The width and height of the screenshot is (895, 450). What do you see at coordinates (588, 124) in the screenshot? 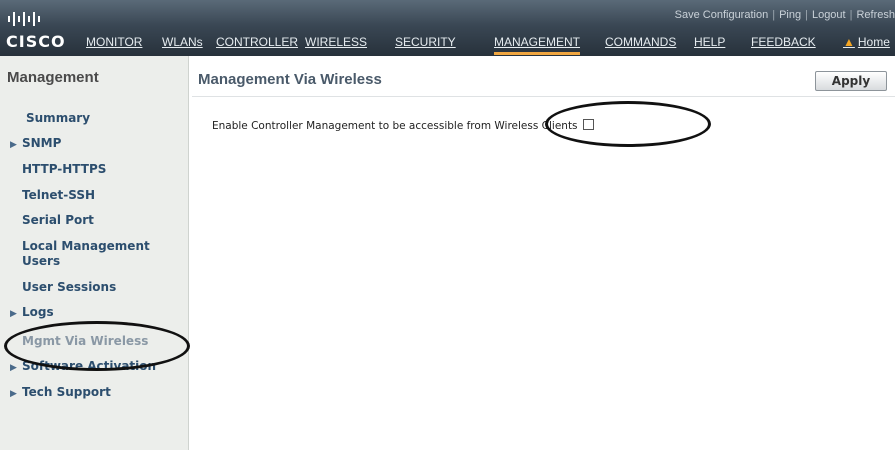
I see `enable-mgmt-wireless-checkbox` at bounding box center [588, 124].